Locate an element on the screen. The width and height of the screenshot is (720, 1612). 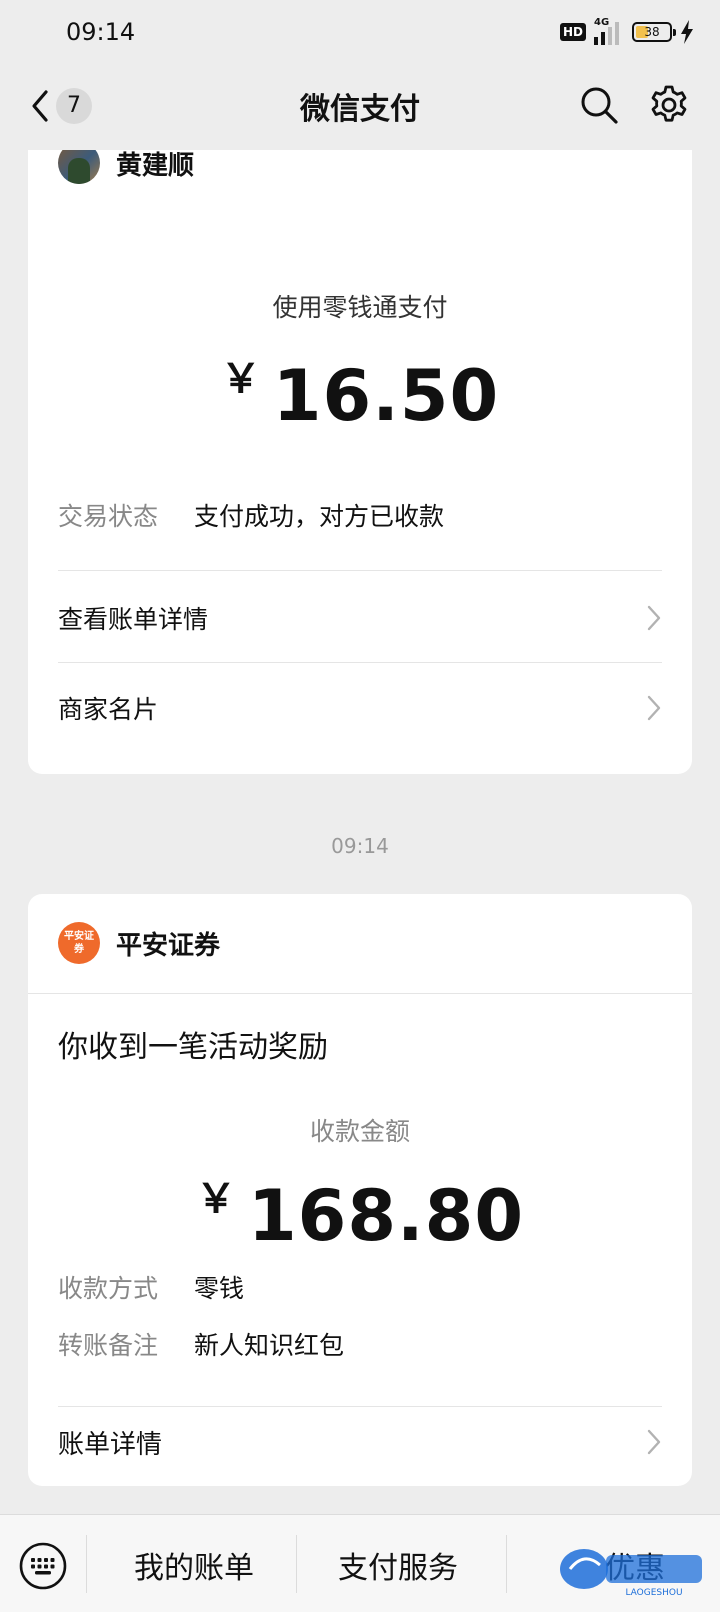
link-label: 查看账单详情 is located at coordinates (133, 619).